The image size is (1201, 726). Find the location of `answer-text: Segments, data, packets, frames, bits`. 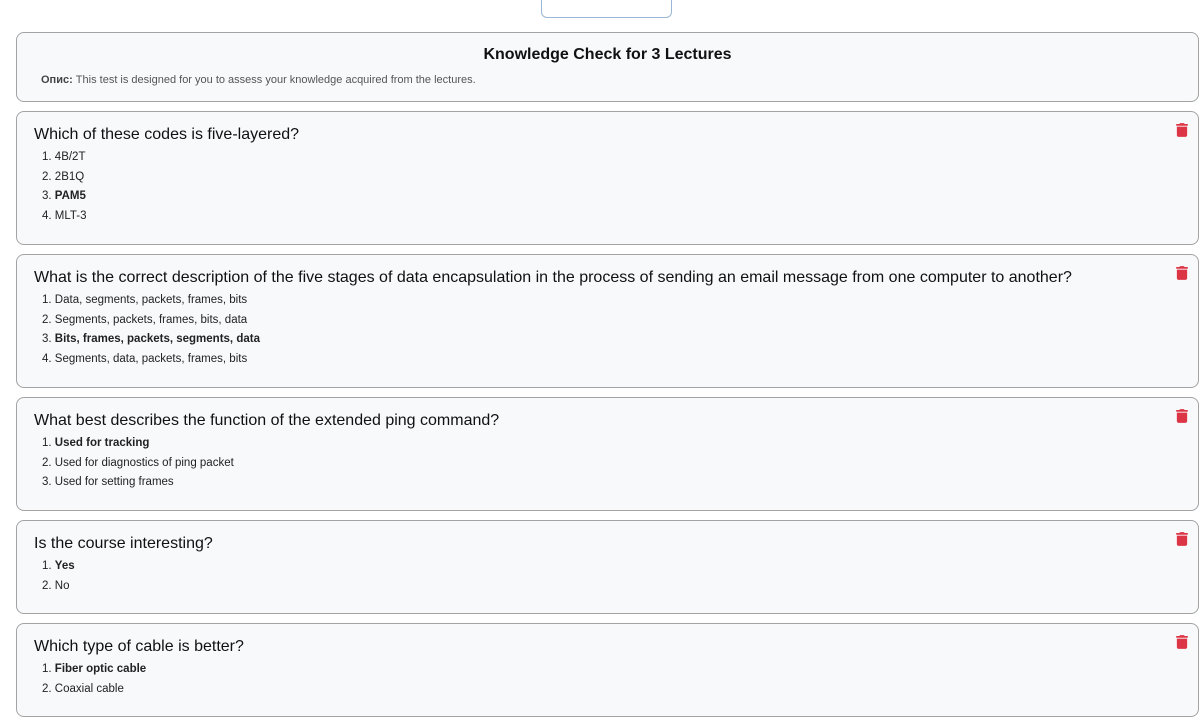

answer-text: Segments, data, packets, frames, bits is located at coordinates (151, 358).